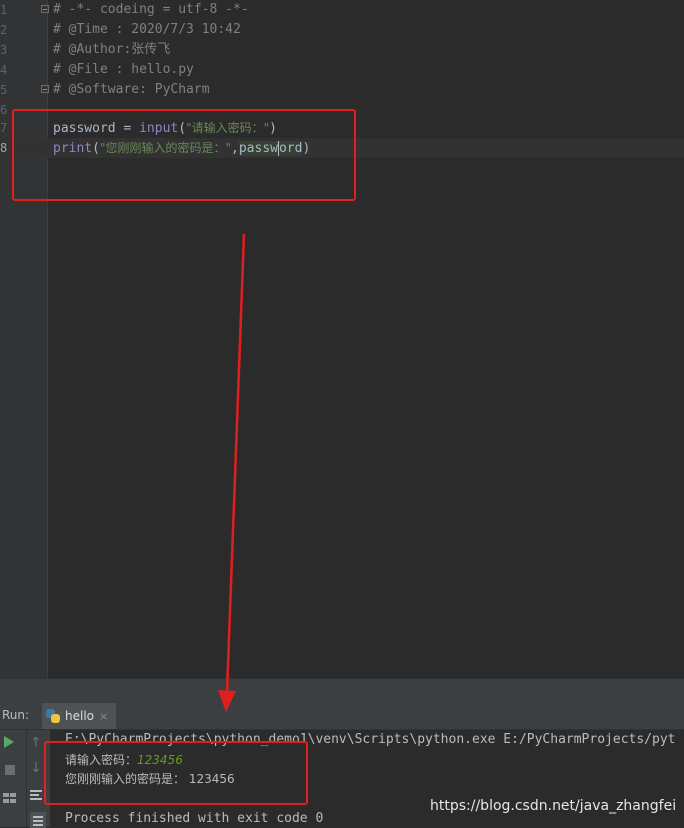 The image size is (684, 828). I want to click on code-text: # @Author:张传飞, so click(112, 49).